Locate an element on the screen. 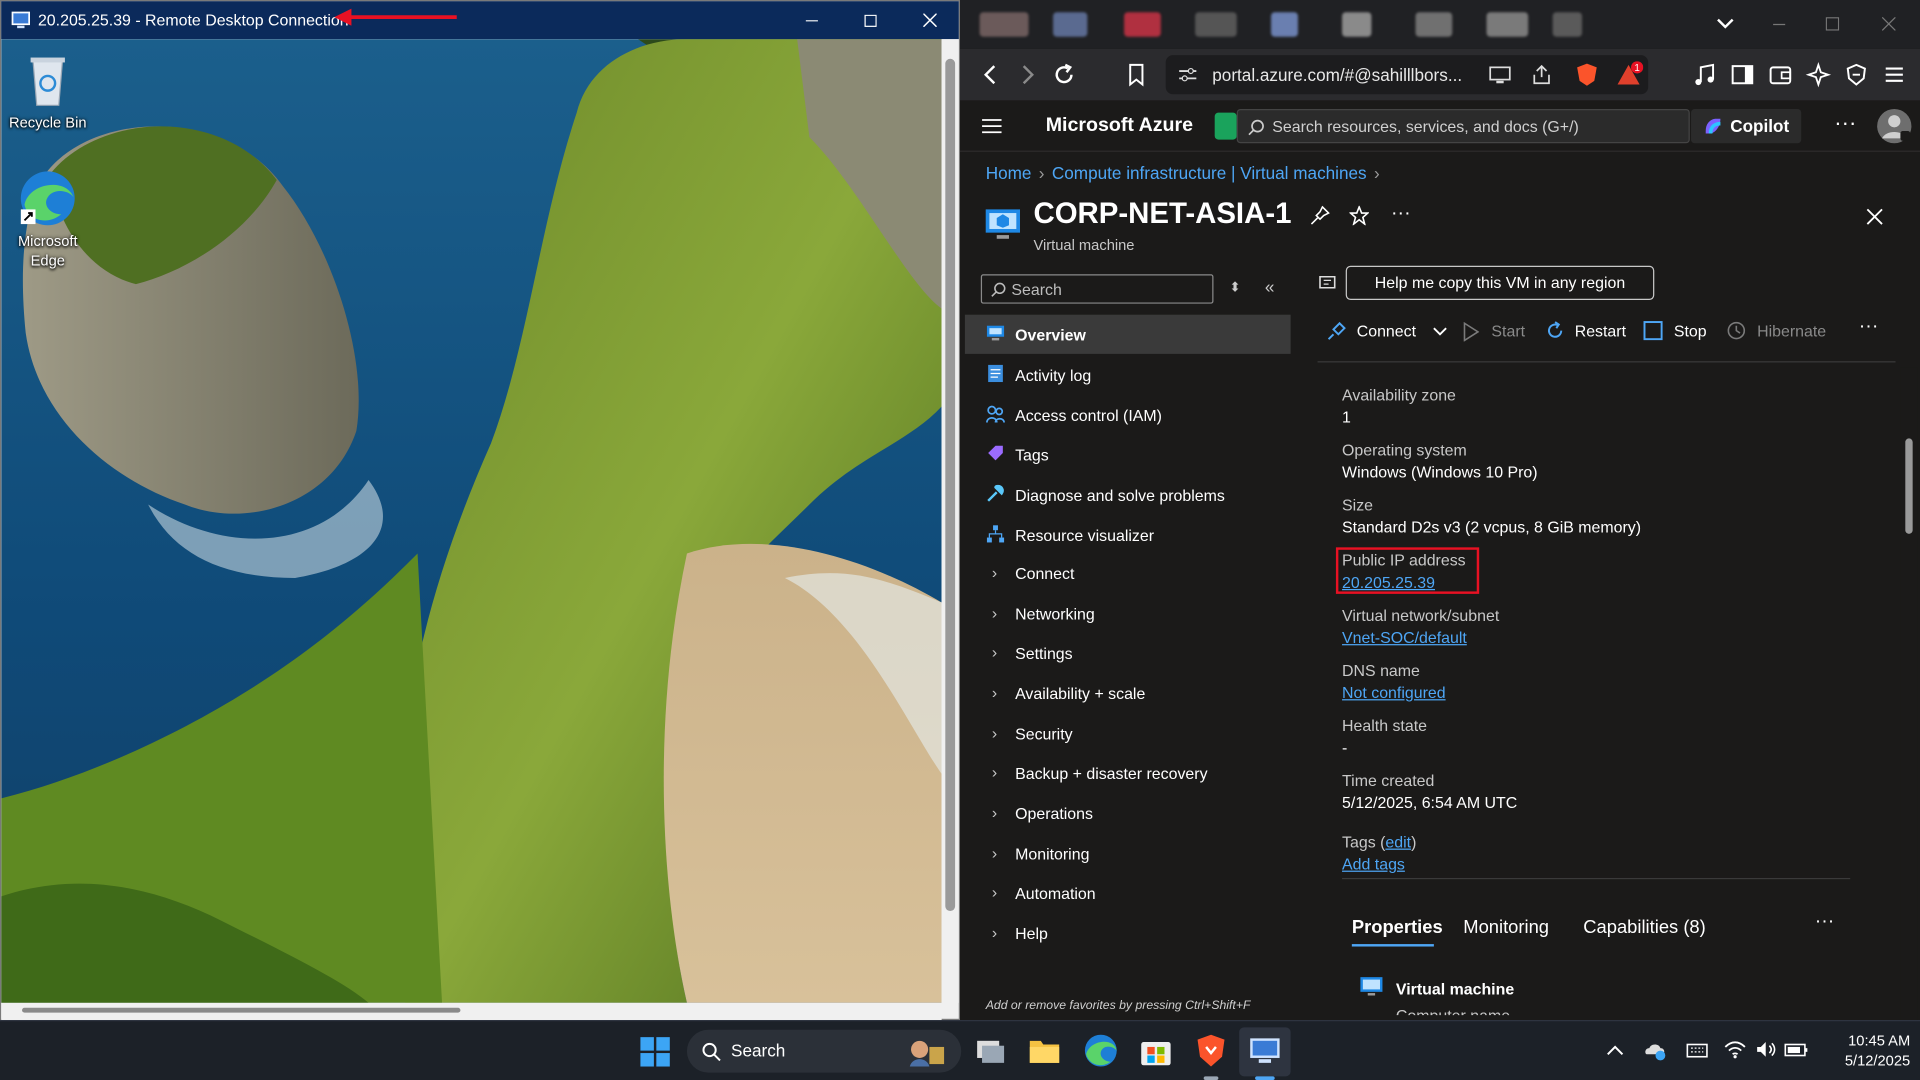 The image size is (1920, 1080). nav-group-operations: › Operations is located at coordinates (1128, 812).